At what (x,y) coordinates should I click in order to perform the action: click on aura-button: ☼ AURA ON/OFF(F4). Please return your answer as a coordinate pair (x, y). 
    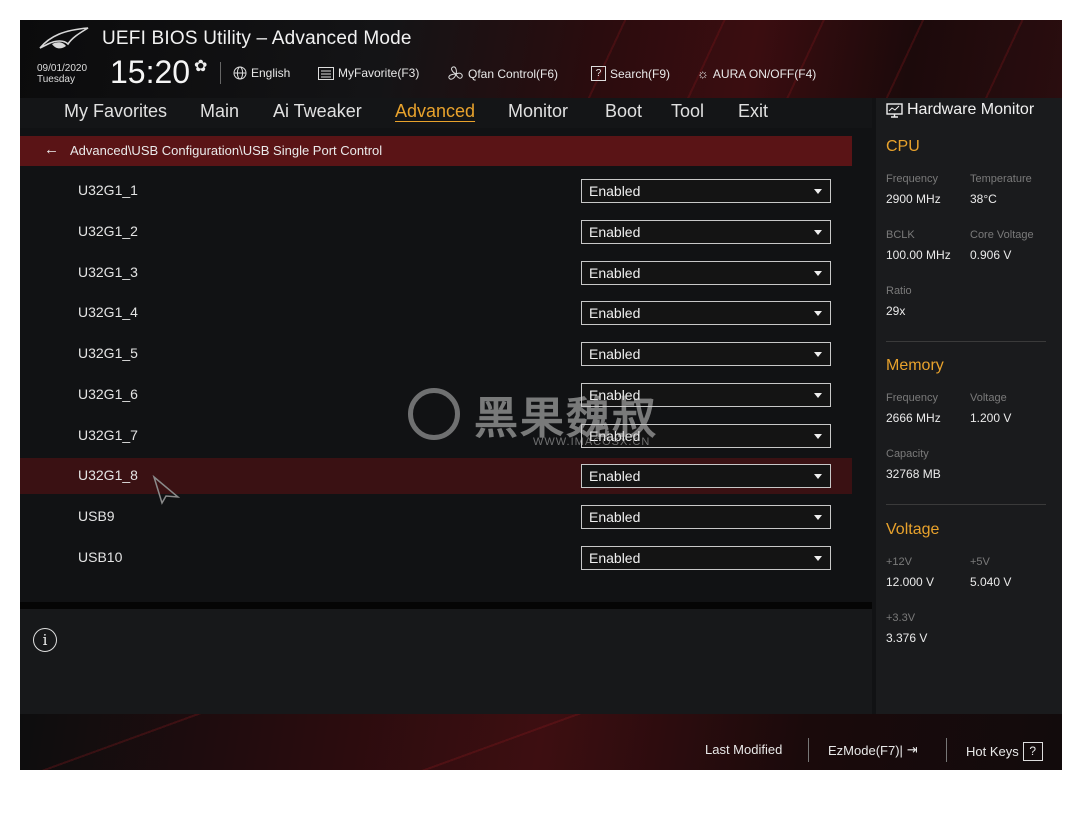
    Looking at the image, I should click on (756, 73).